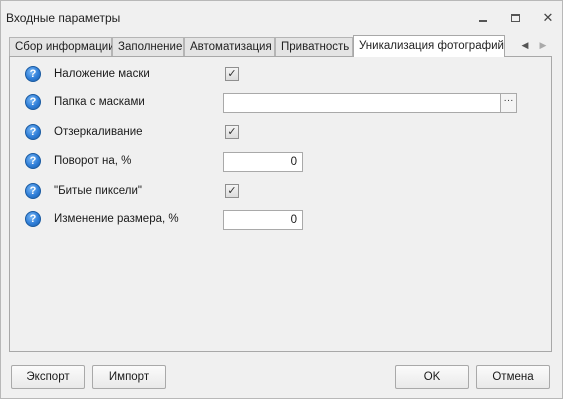 Image resolution: width=563 pixels, height=399 pixels. Describe the element at coordinates (116, 219) in the screenshot. I see `resize-label: Изменение размера, %` at that location.